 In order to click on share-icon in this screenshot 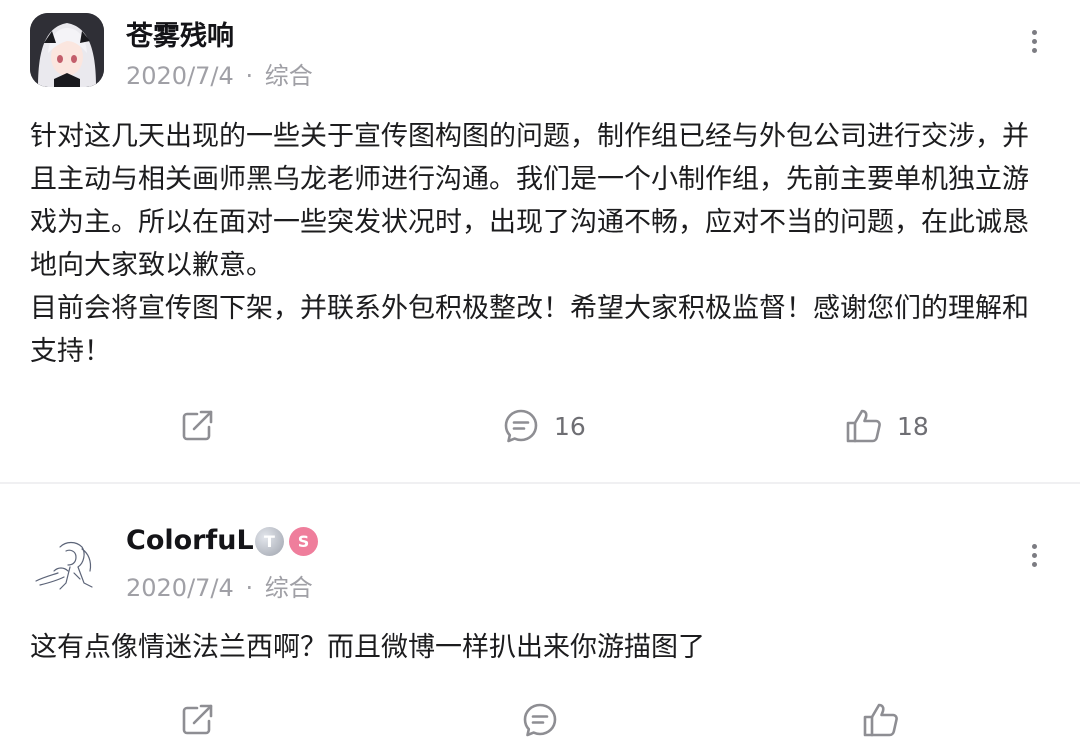, I will do `click(197, 719)`.